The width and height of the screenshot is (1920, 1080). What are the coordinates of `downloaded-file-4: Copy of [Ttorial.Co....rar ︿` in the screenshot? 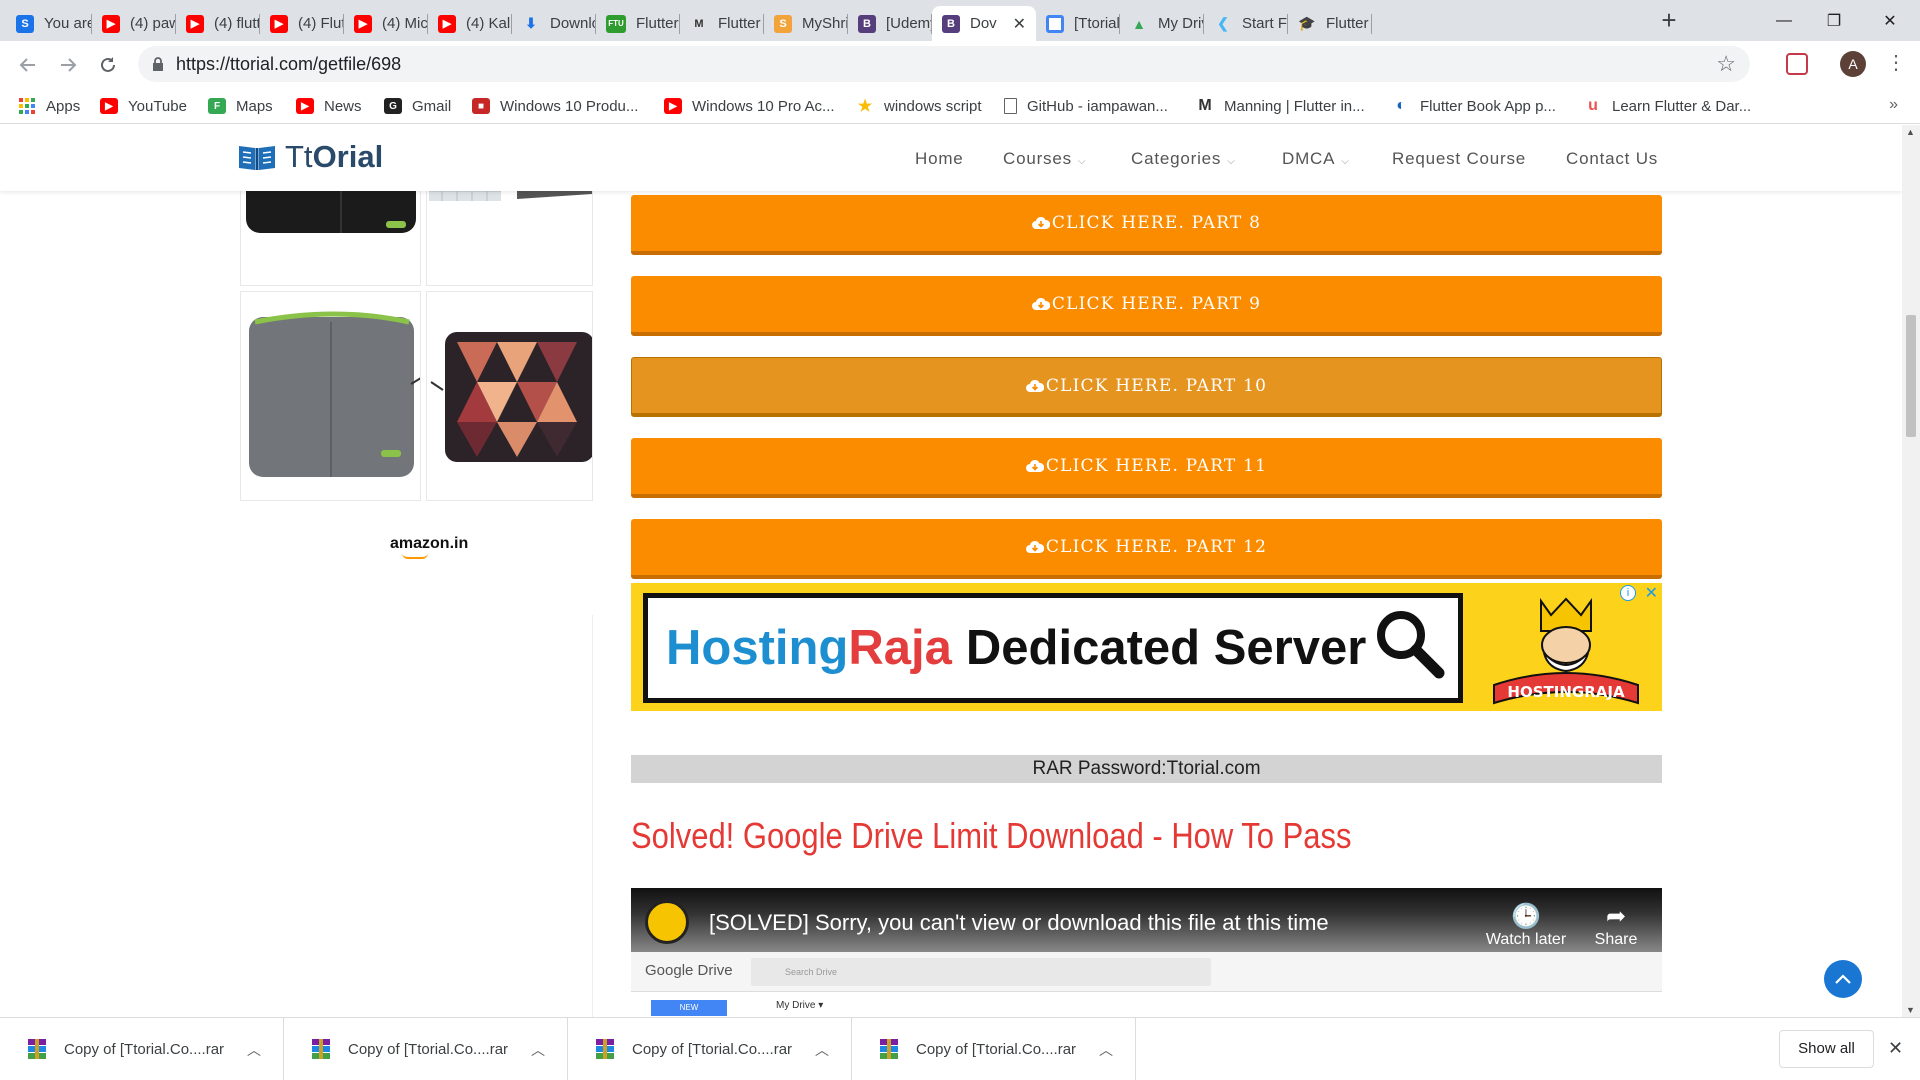 It's located at (994, 1049).